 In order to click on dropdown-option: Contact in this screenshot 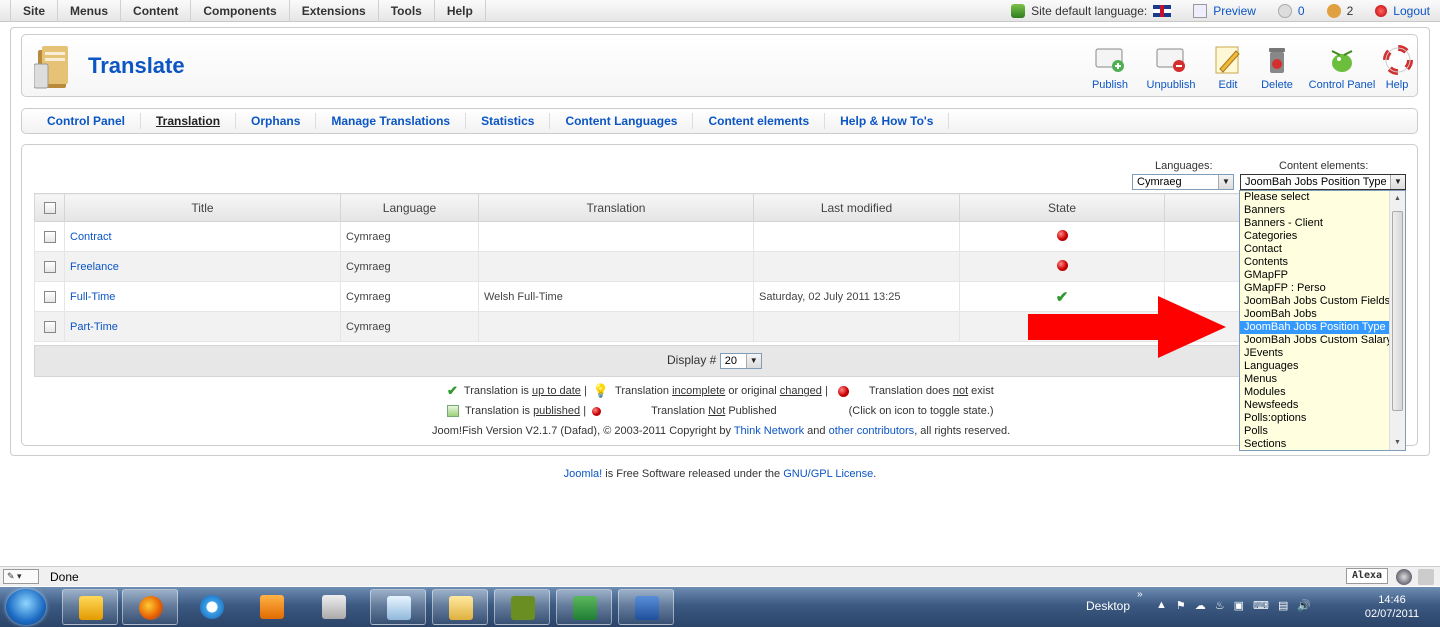, I will do `click(1315, 249)`.